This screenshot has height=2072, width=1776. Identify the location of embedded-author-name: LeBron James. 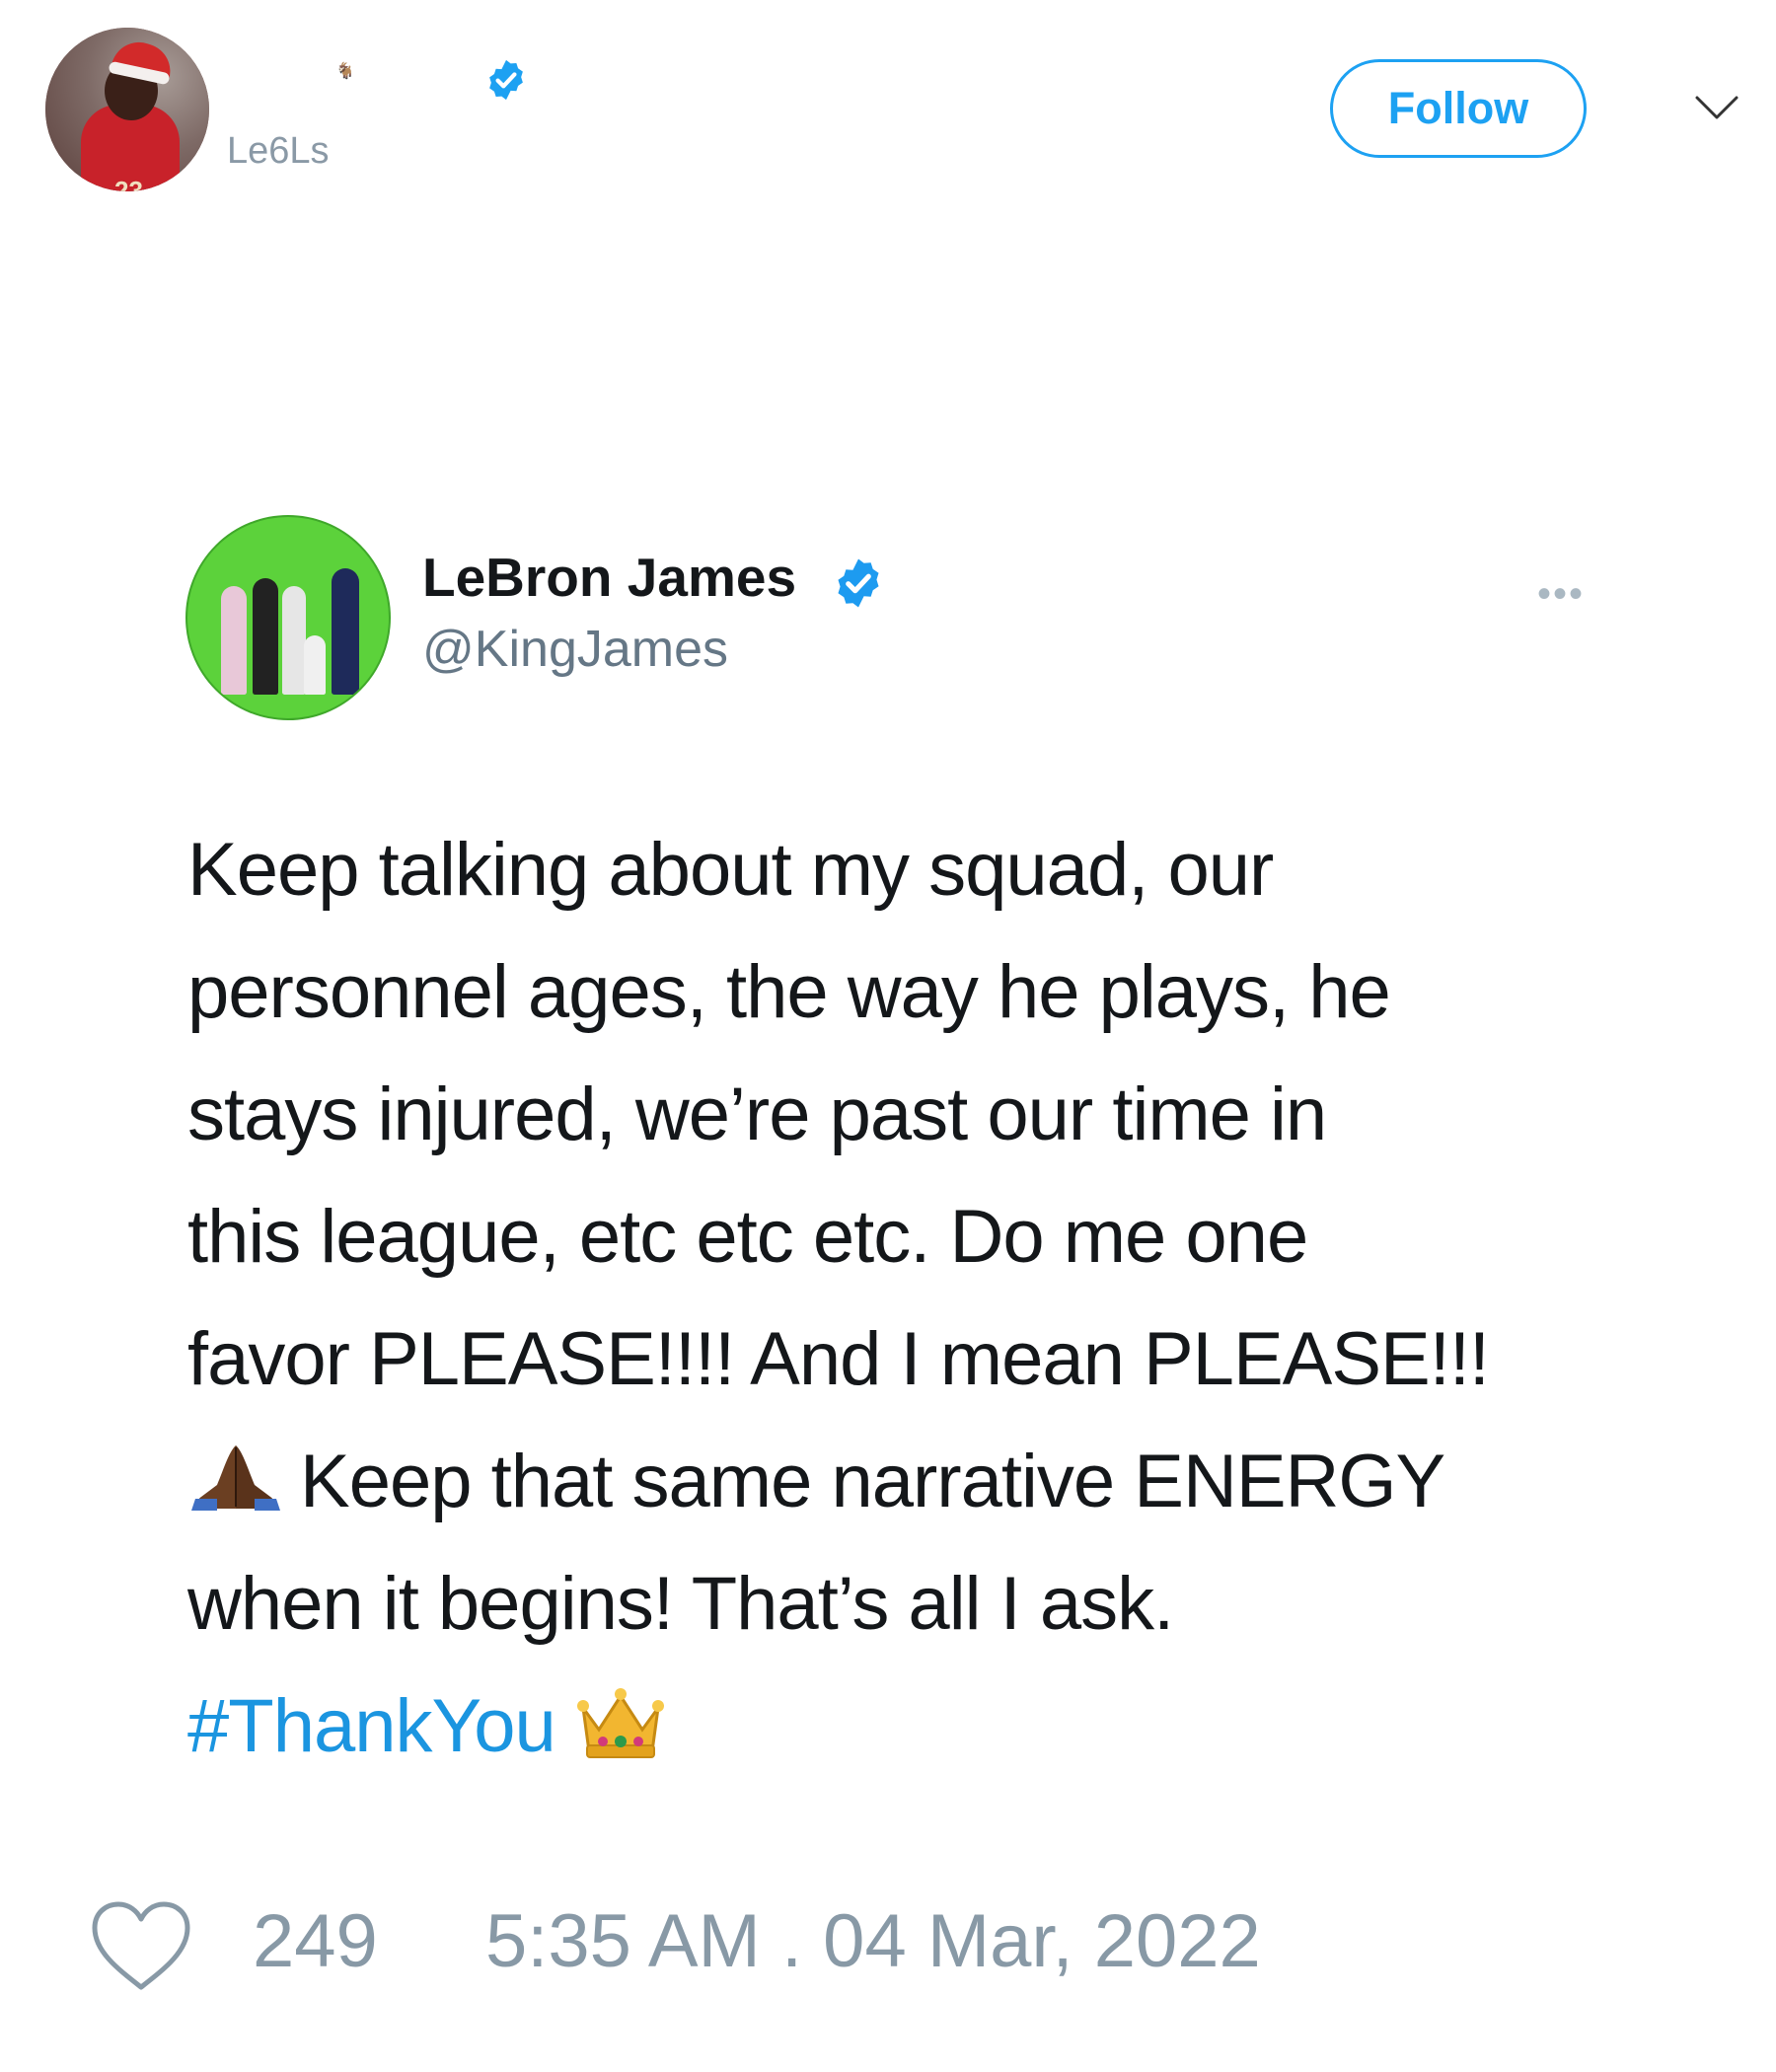
(610, 577).